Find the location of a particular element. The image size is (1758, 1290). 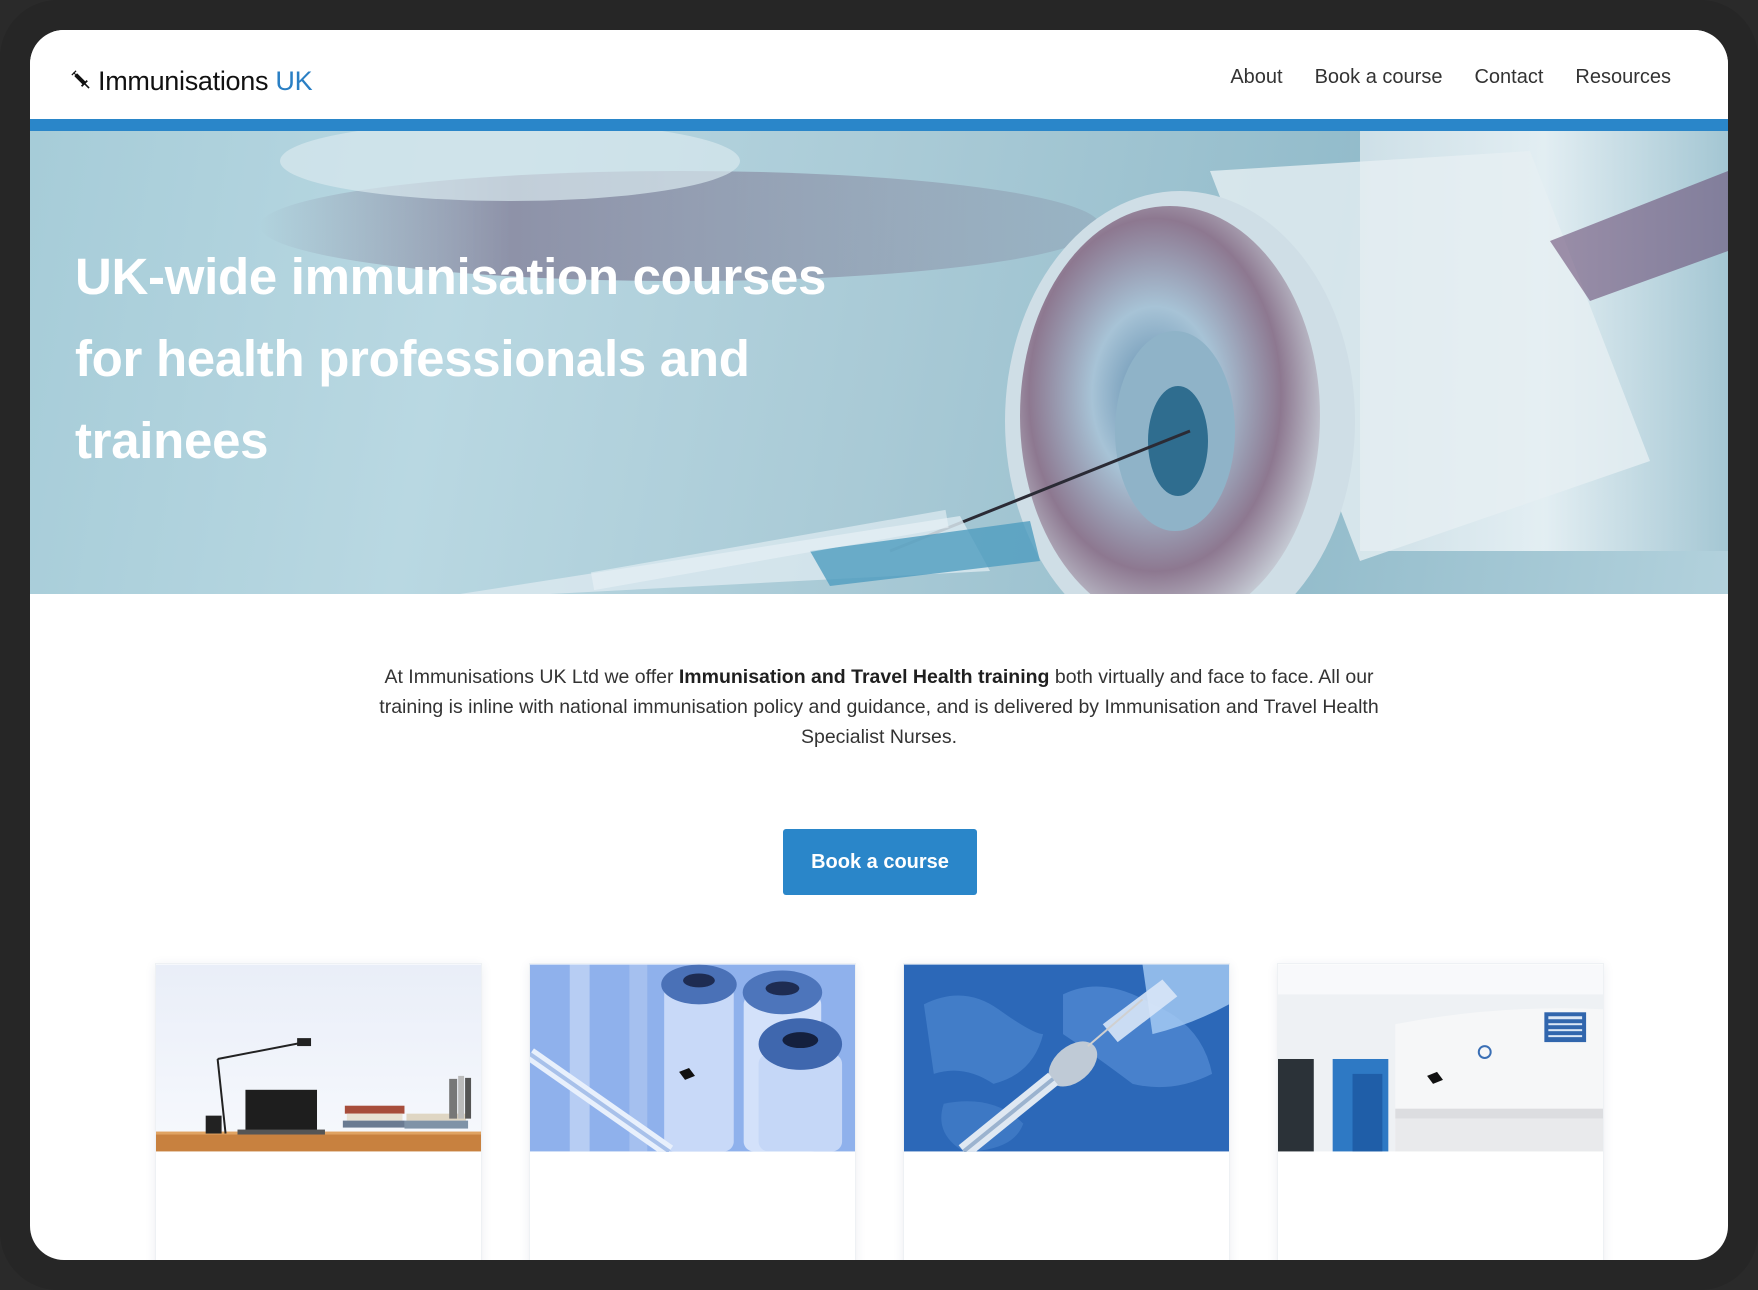

nav-contact: Contact is located at coordinates (1508, 77).